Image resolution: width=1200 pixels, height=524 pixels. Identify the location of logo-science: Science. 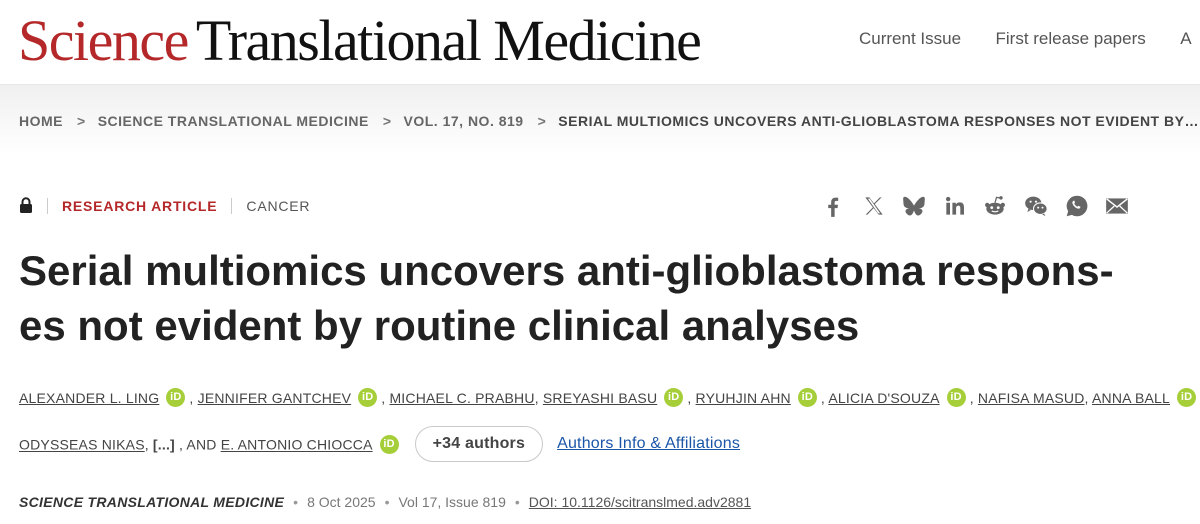
(103, 40).